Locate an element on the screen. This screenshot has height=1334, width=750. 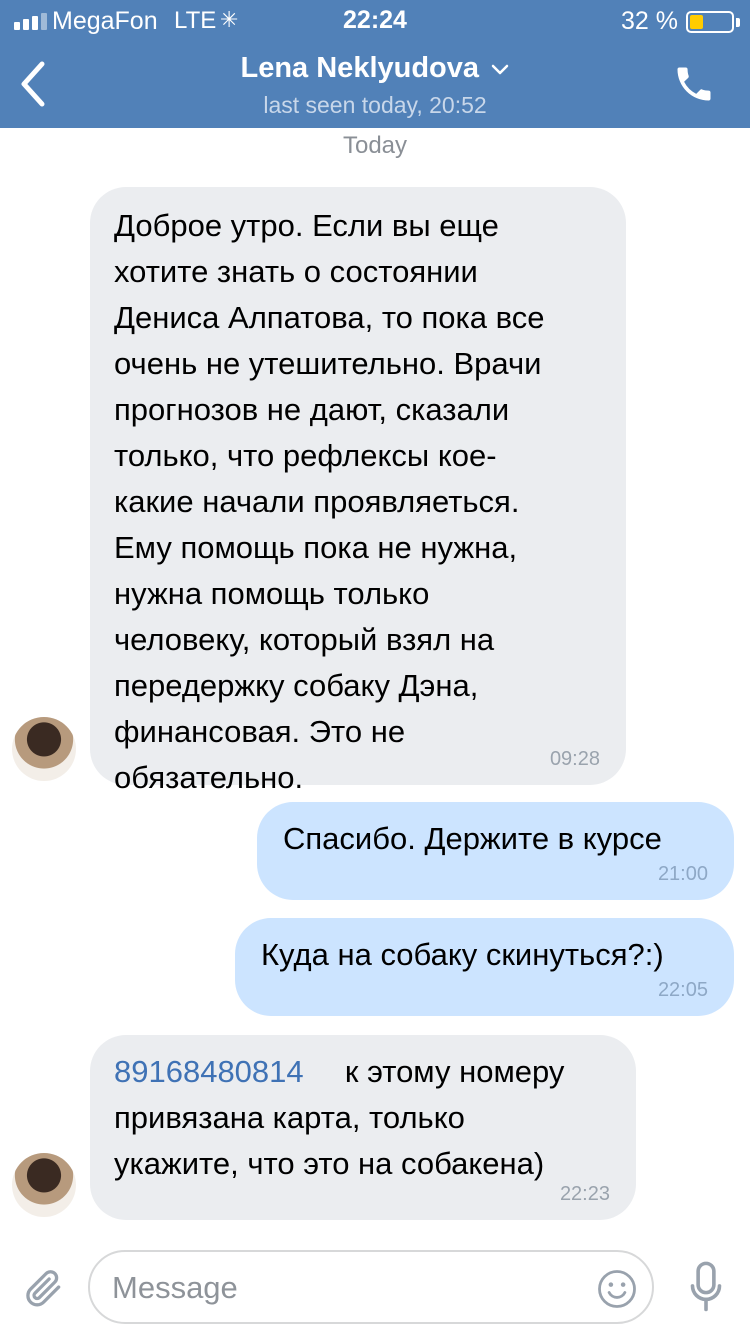
message-input-field is located at coordinates (371, 1287).